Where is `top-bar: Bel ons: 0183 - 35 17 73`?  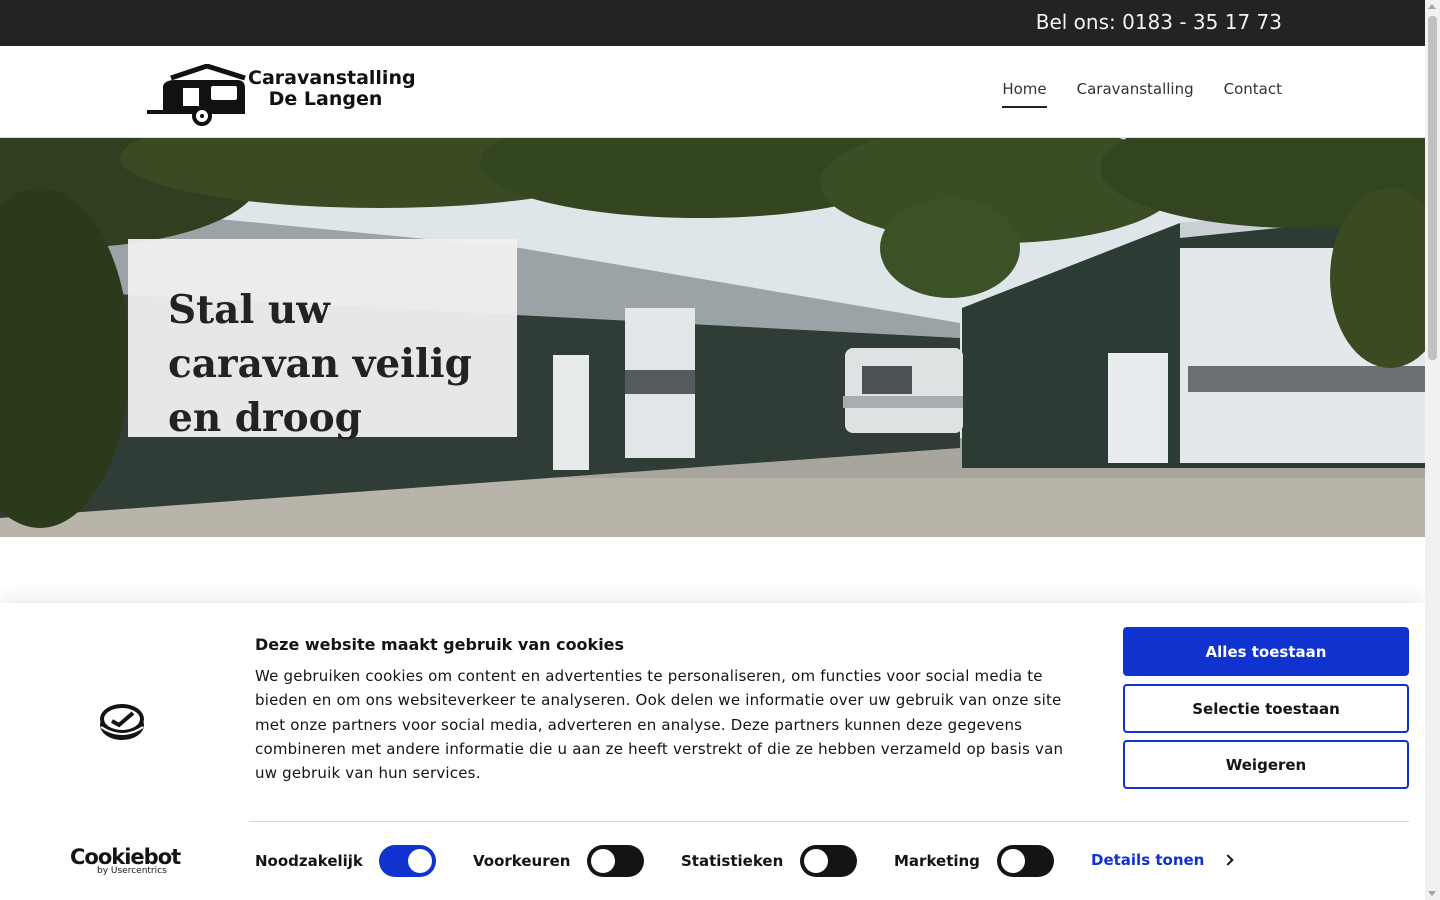
top-bar: Bel ons: 0183 - 35 17 73 is located at coordinates (712, 23).